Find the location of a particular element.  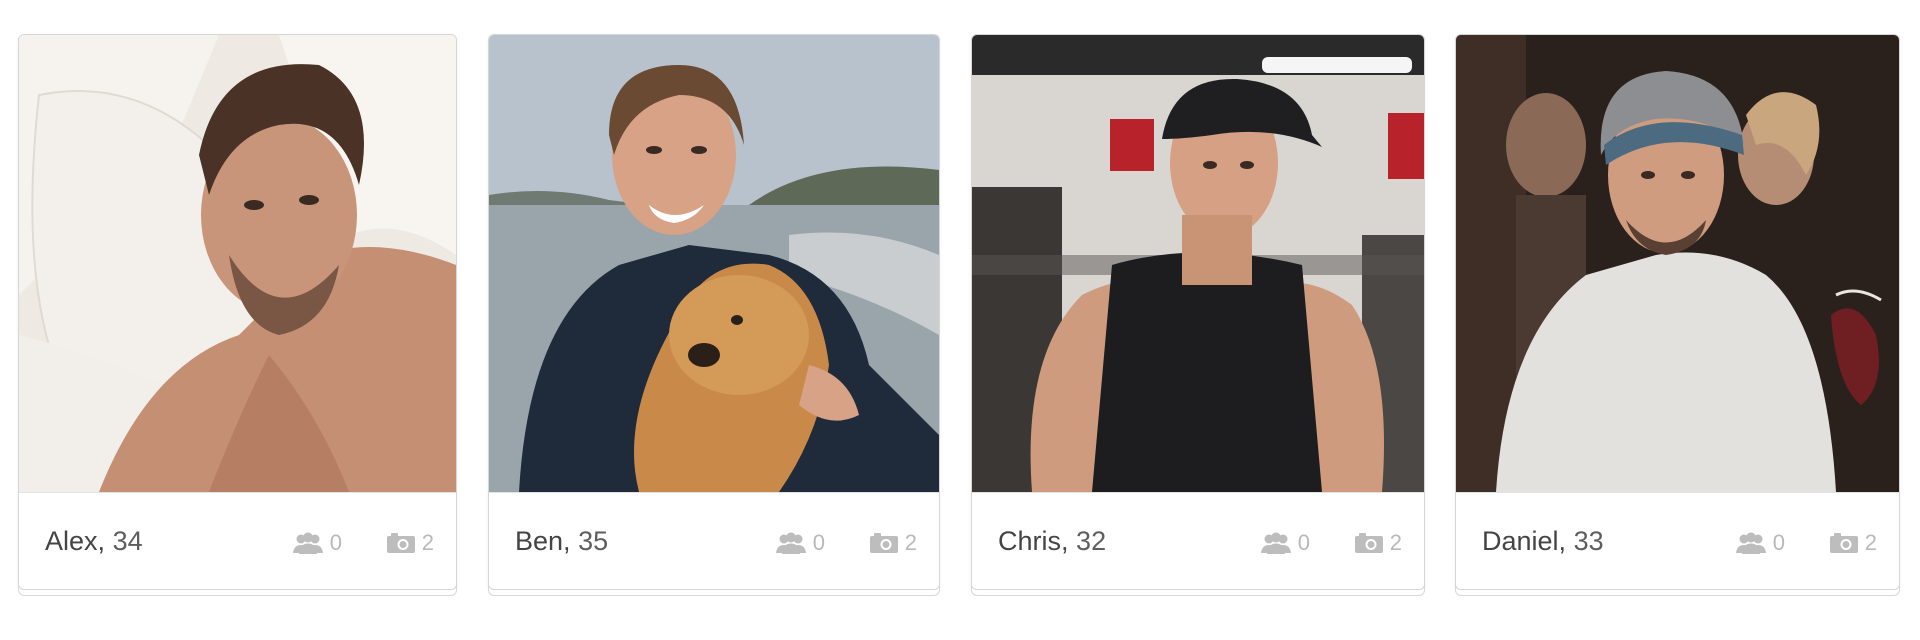

profile-age: 32 is located at coordinates (1091, 541).